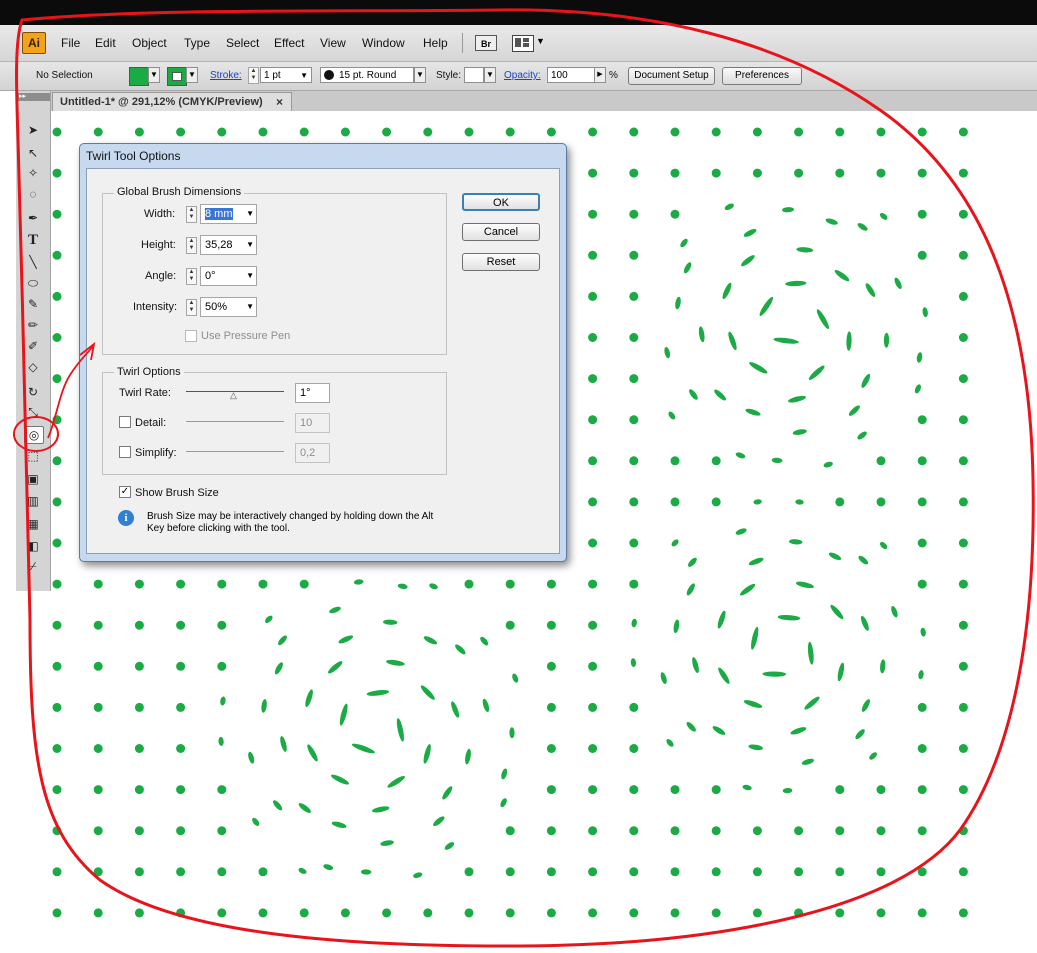 The height and width of the screenshot is (953, 1037). What do you see at coordinates (33, 153) in the screenshot?
I see `direct-selection-tool-icon: ↖` at bounding box center [33, 153].